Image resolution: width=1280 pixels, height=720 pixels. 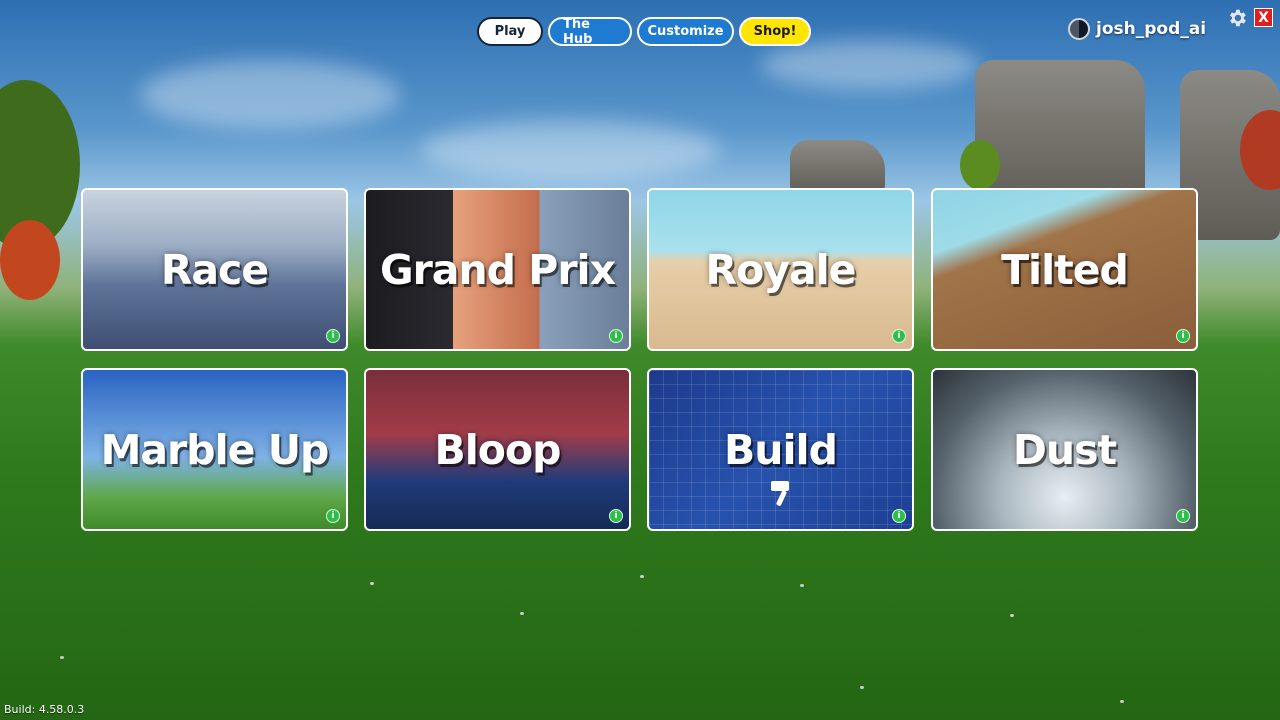 What do you see at coordinates (44, 709) in the screenshot?
I see `build-version: Build: 4.58.0.3` at bounding box center [44, 709].